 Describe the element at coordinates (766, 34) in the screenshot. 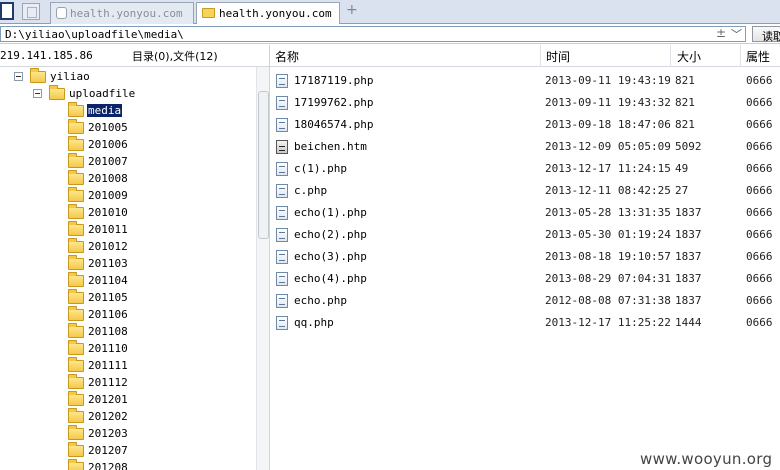

I see `read-button: 读取` at that location.